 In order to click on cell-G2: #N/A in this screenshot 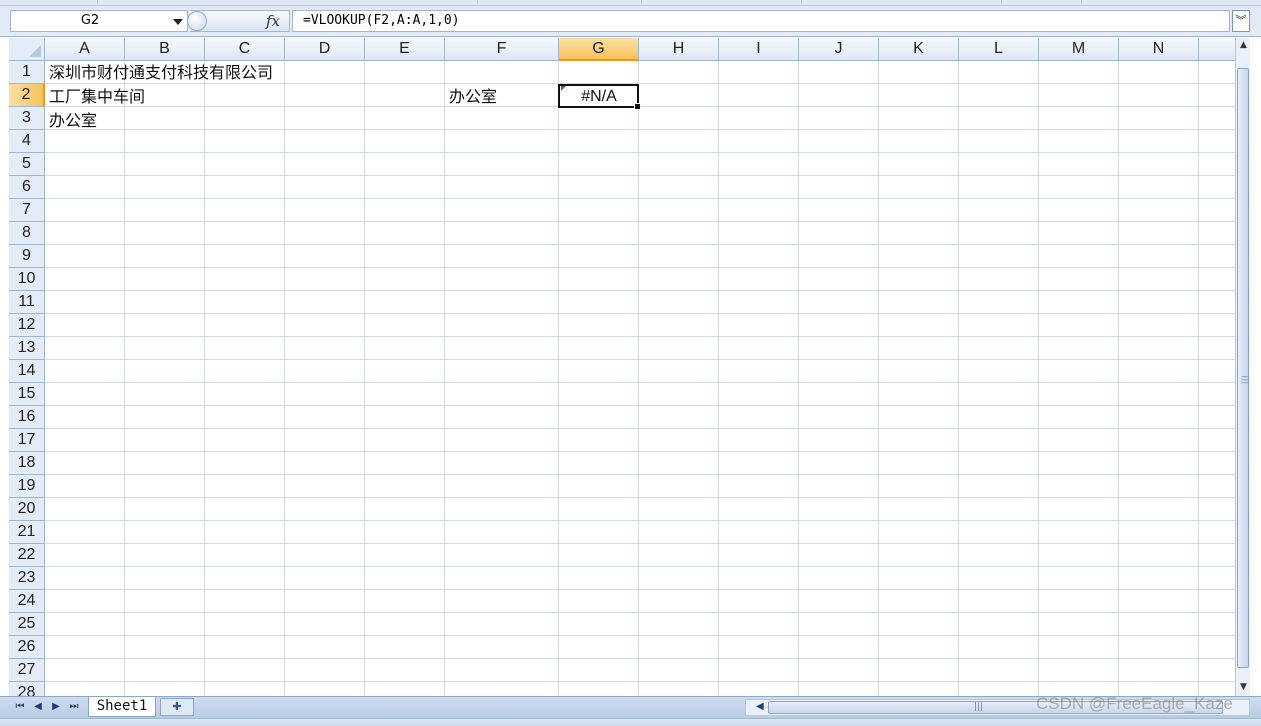, I will do `click(599, 96)`.